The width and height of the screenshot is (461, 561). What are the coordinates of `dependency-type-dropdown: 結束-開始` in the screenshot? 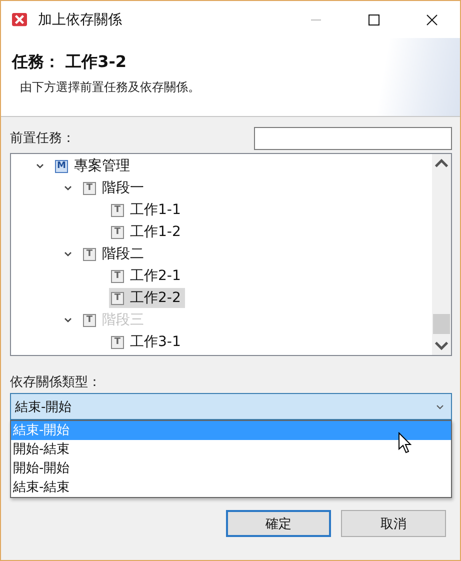 It's located at (231, 406).